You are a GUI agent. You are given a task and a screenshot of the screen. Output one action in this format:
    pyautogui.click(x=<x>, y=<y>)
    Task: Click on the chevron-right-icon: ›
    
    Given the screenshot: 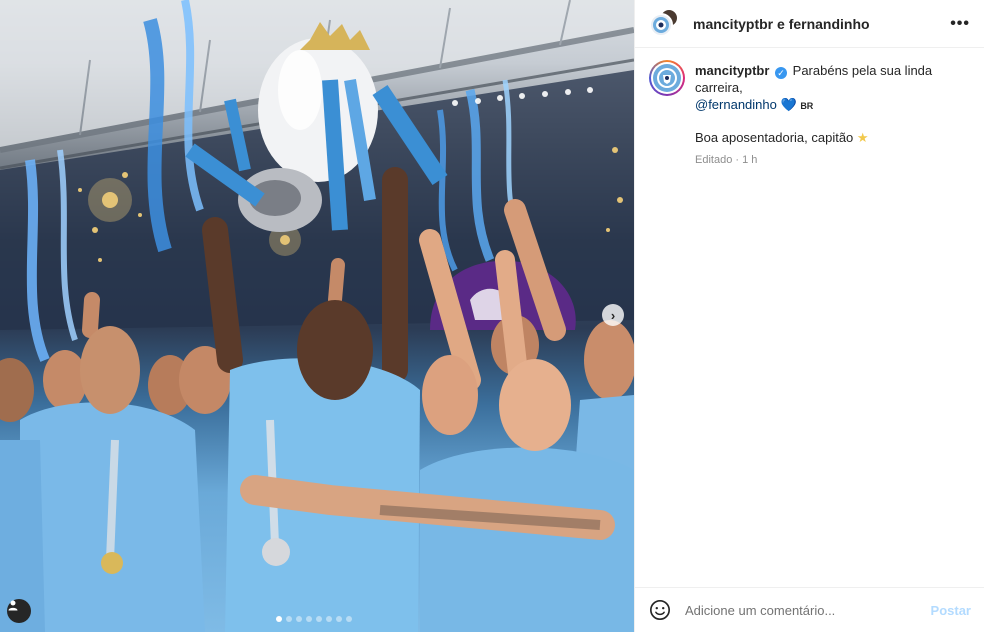 What is the action you would take?
    pyautogui.click(x=613, y=315)
    